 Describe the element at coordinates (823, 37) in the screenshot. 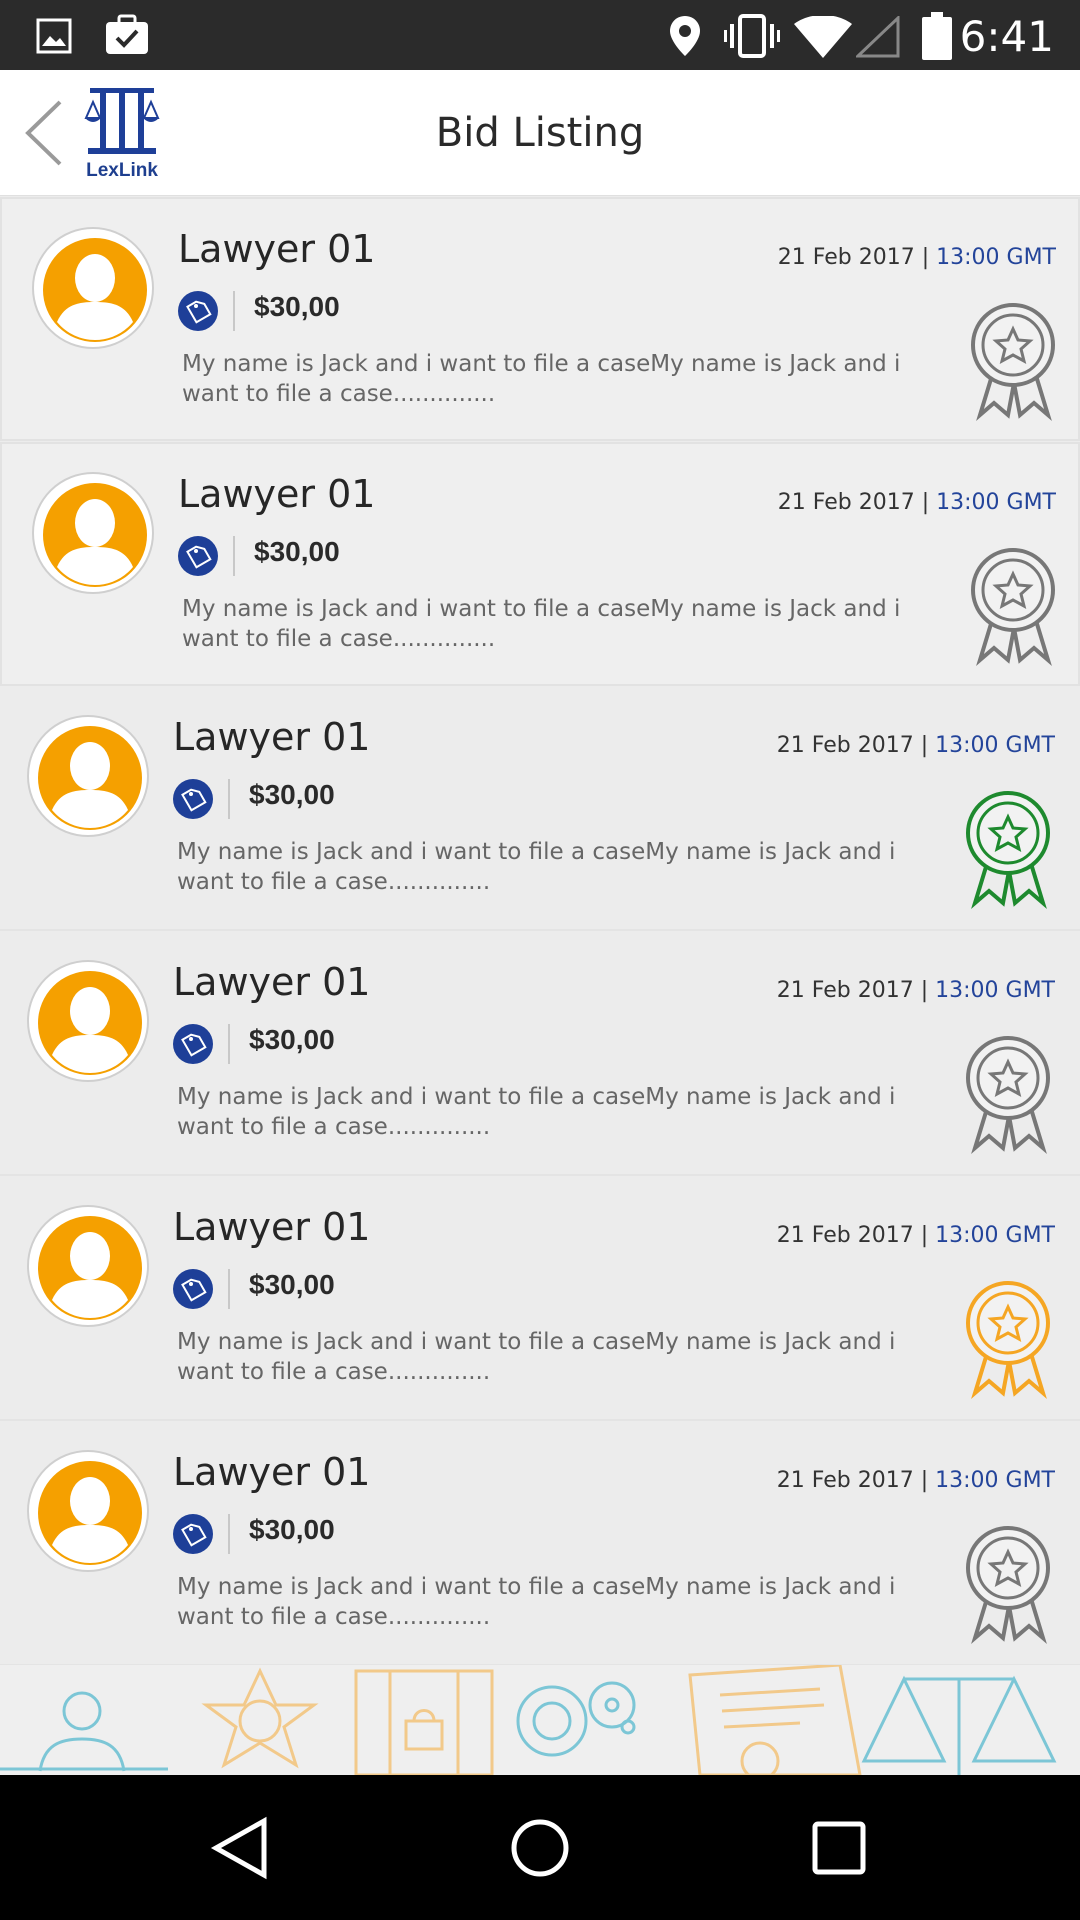

I see `wifi-icon` at that location.